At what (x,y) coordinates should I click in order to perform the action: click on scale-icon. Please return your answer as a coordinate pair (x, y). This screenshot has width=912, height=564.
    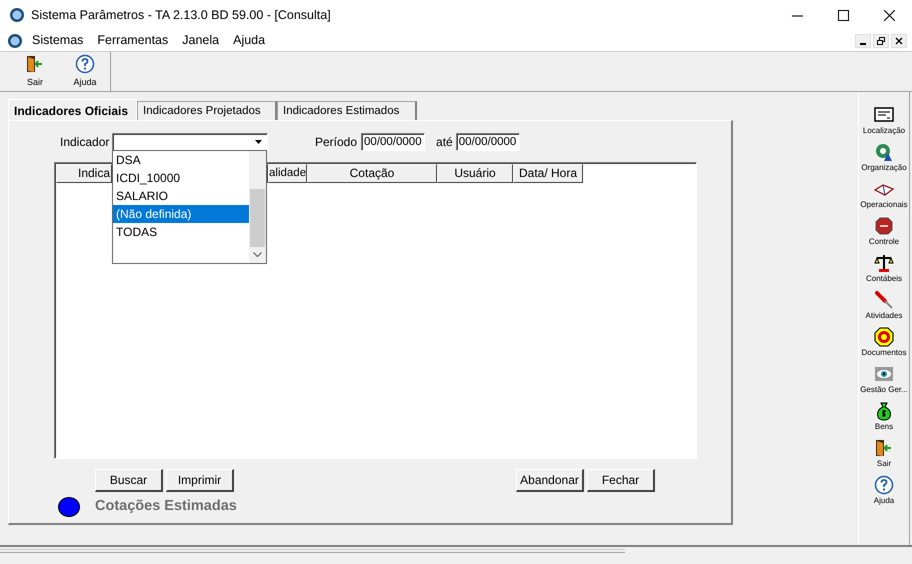
    Looking at the image, I should click on (884, 263).